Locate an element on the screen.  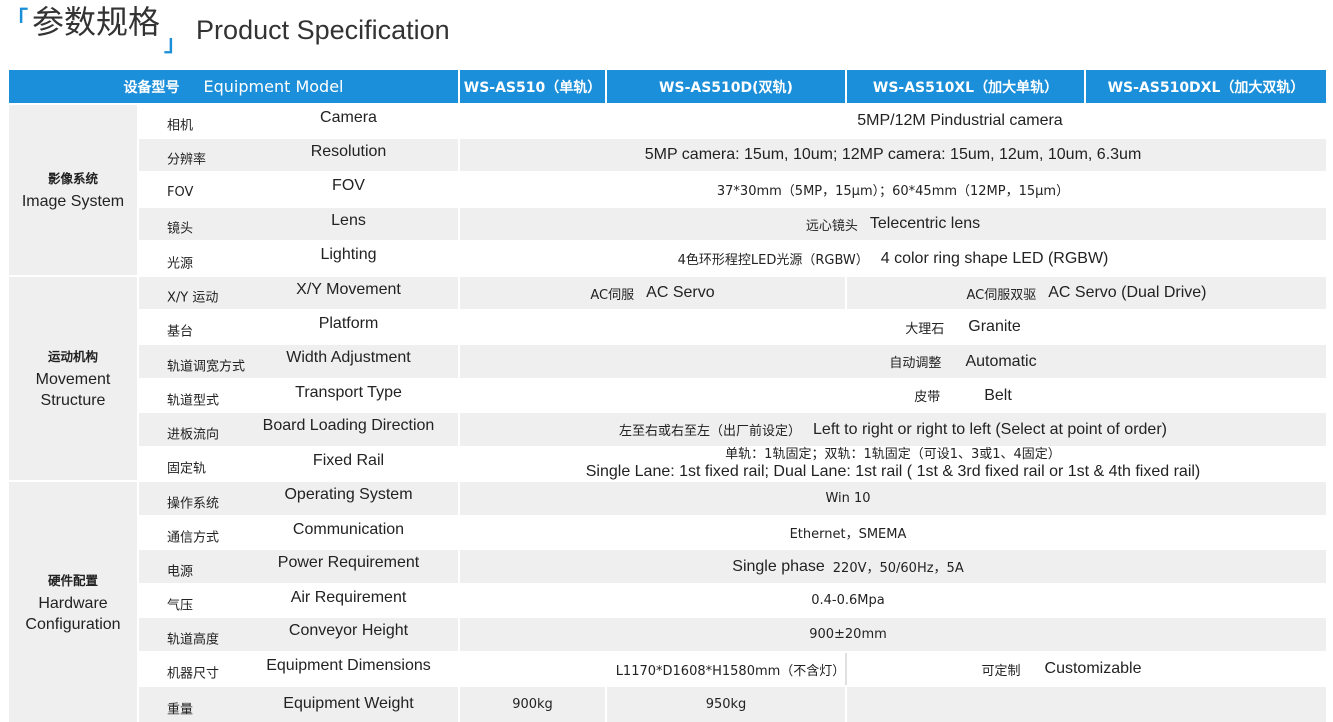
value-xy-right: AC伺服双驱 AC Servo (Dual Drive) is located at coordinates (1086, 293).